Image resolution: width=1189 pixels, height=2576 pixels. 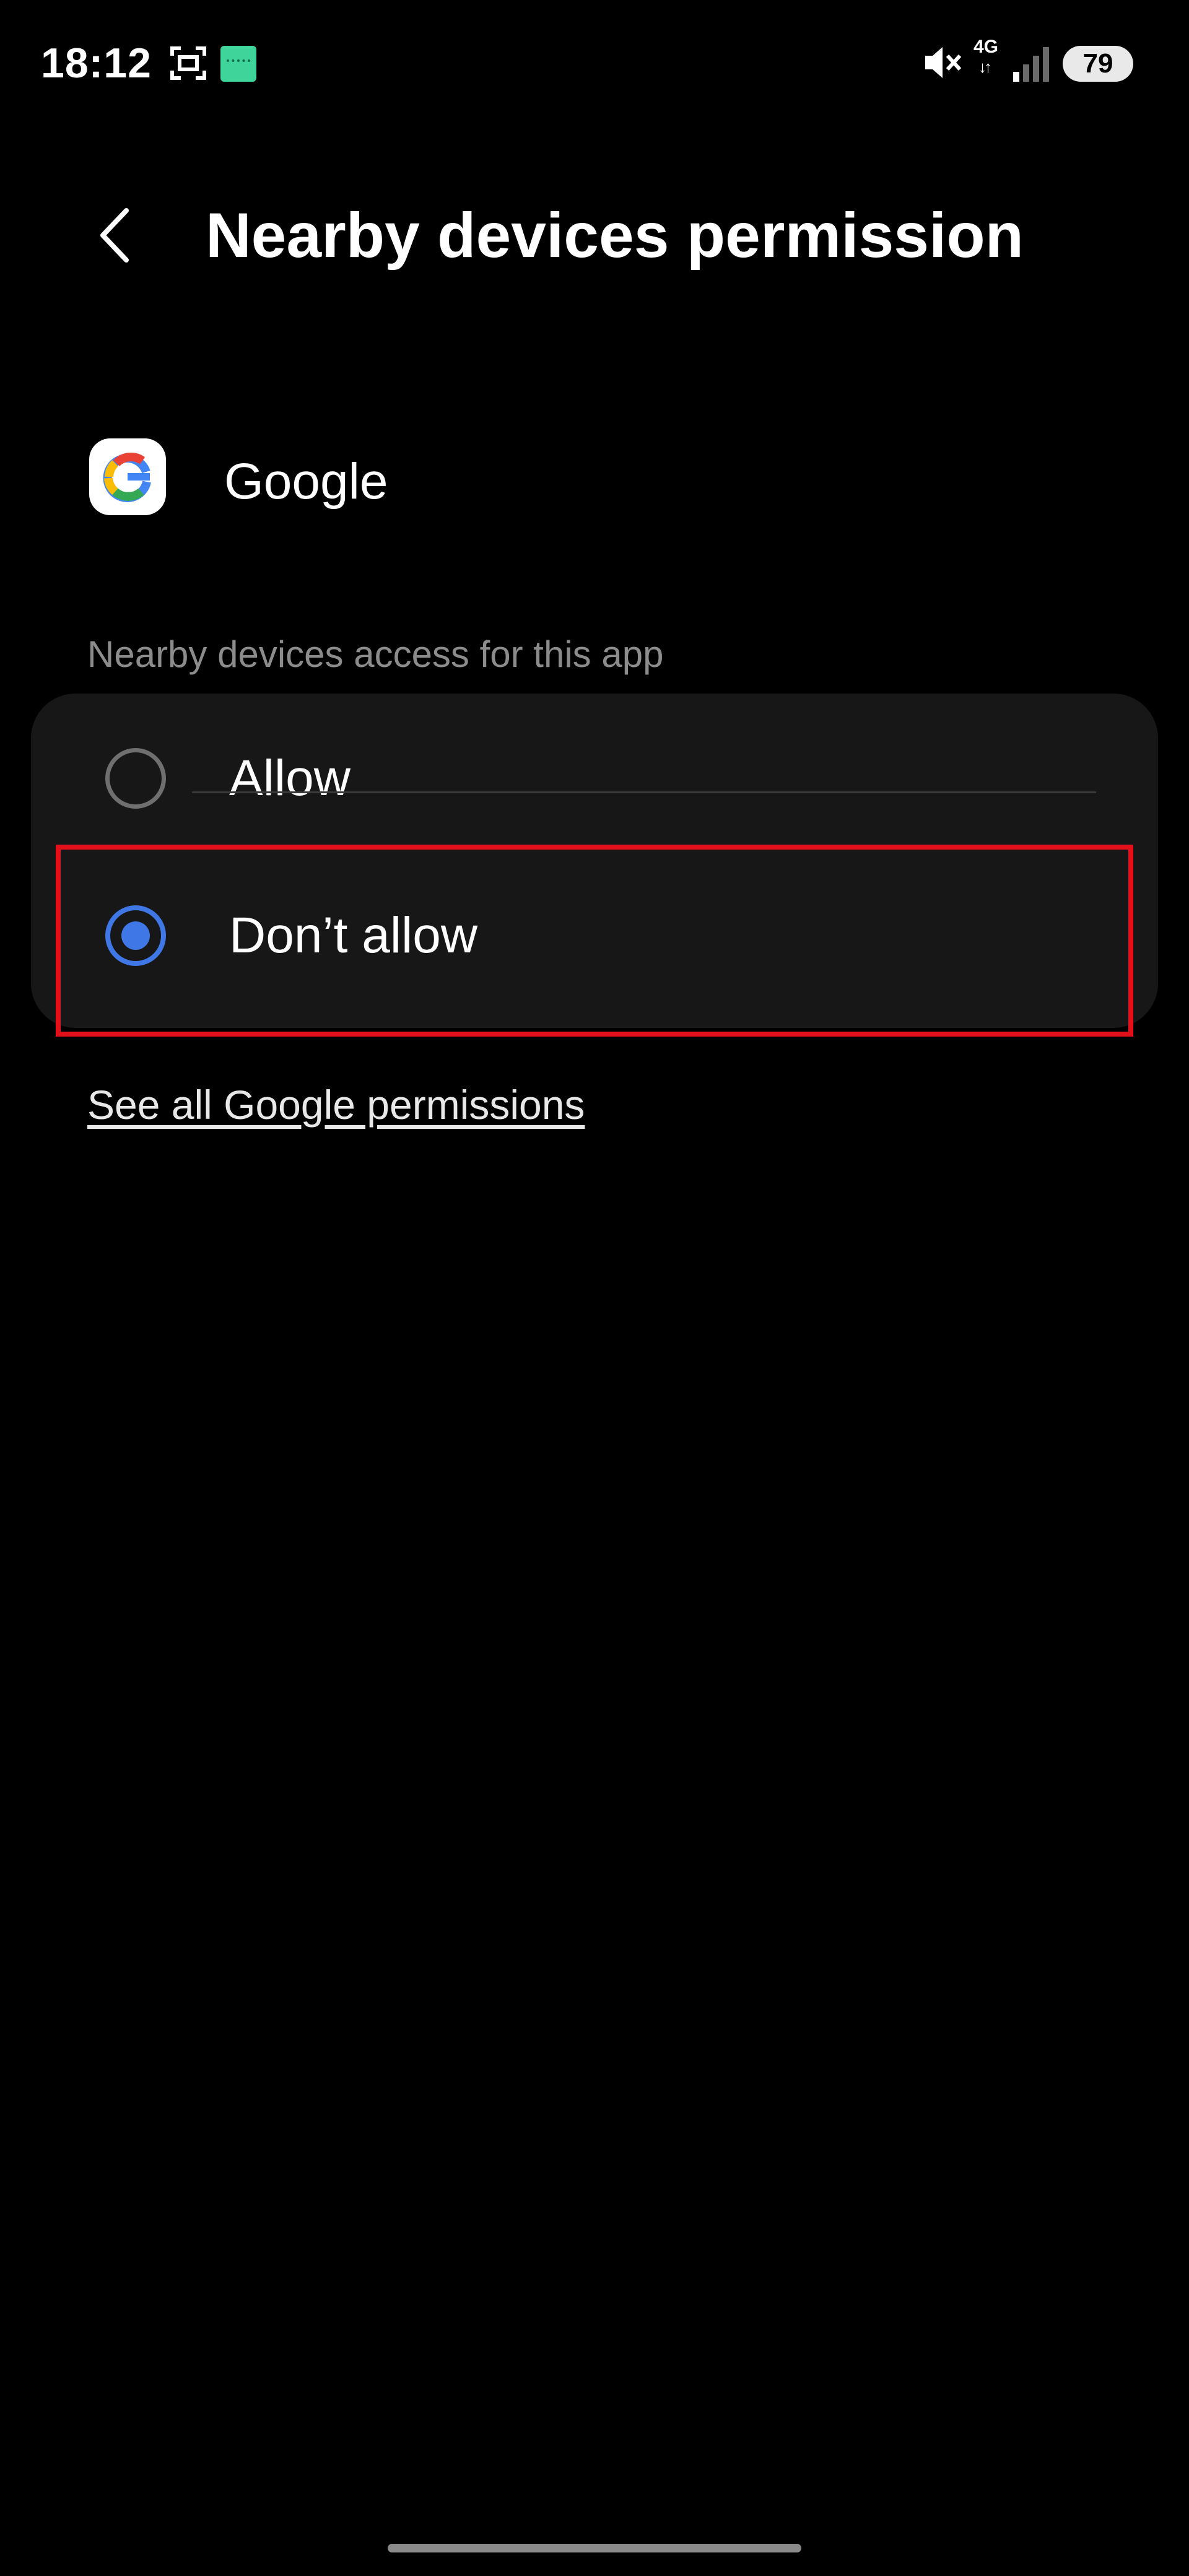 What do you see at coordinates (594, 62) in the screenshot?
I see `status-bar: 18:12 4G ↓↑ 79` at bounding box center [594, 62].